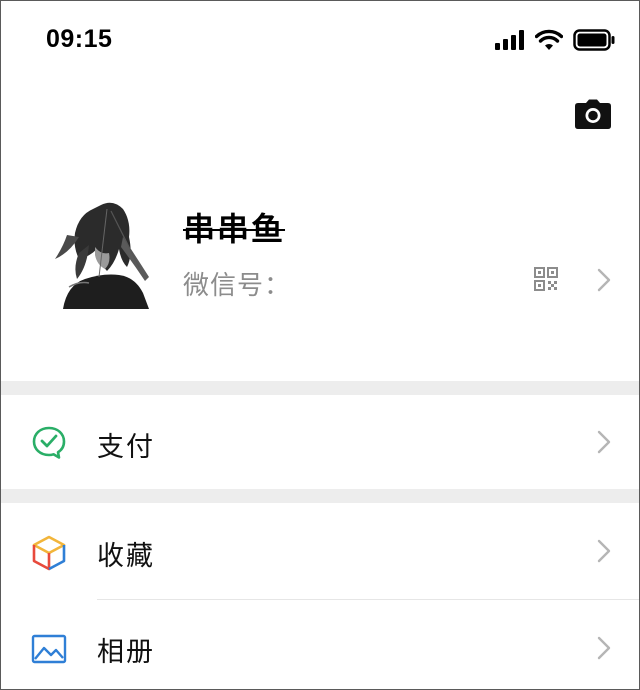 The height and width of the screenshot is (690, 640). Describe the element at coordinates (549, 39) in the screenshot. I see `wifi-icon` at that location.